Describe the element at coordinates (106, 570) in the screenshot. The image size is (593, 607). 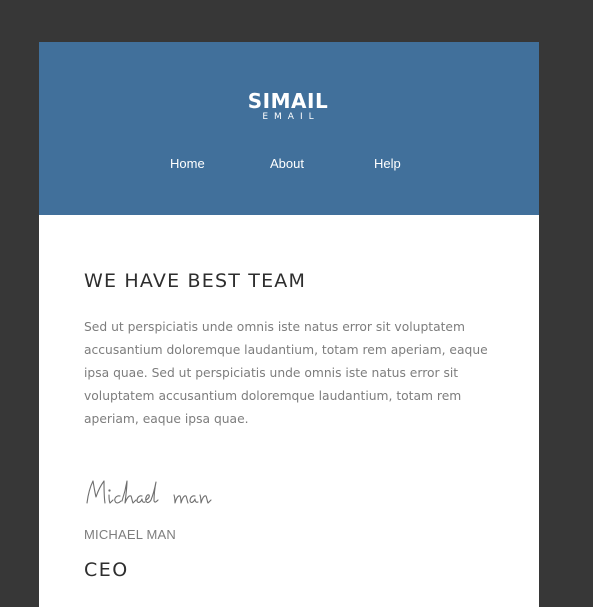
I see `signer-title: CEO` at that location.